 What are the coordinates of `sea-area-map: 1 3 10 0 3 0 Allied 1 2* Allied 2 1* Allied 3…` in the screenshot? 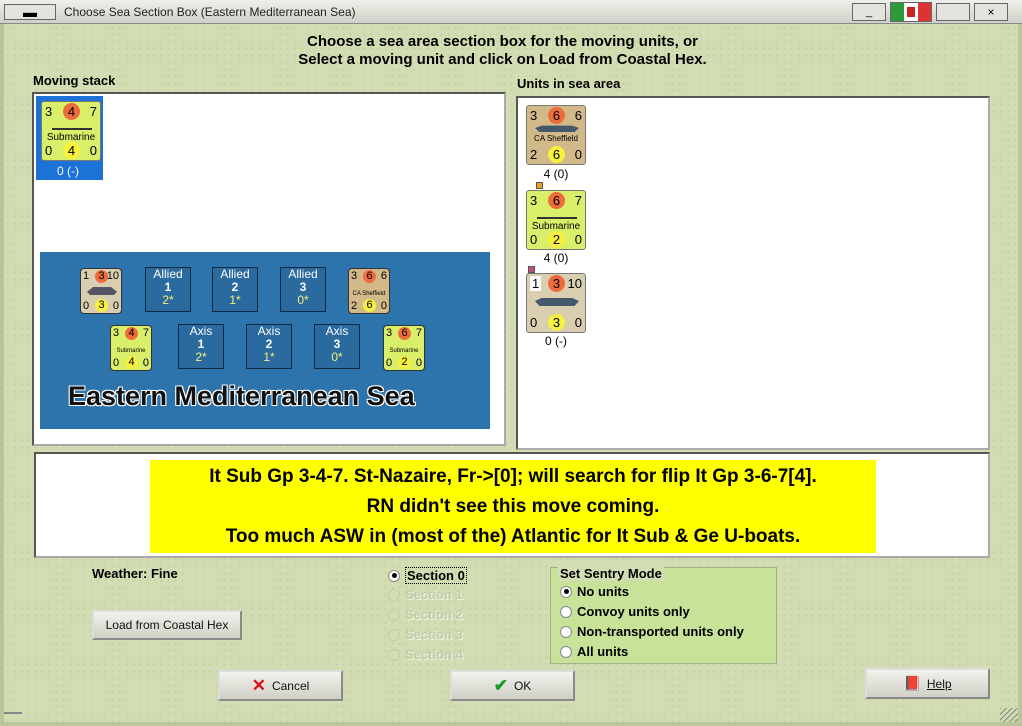 It's located at (265, 340).